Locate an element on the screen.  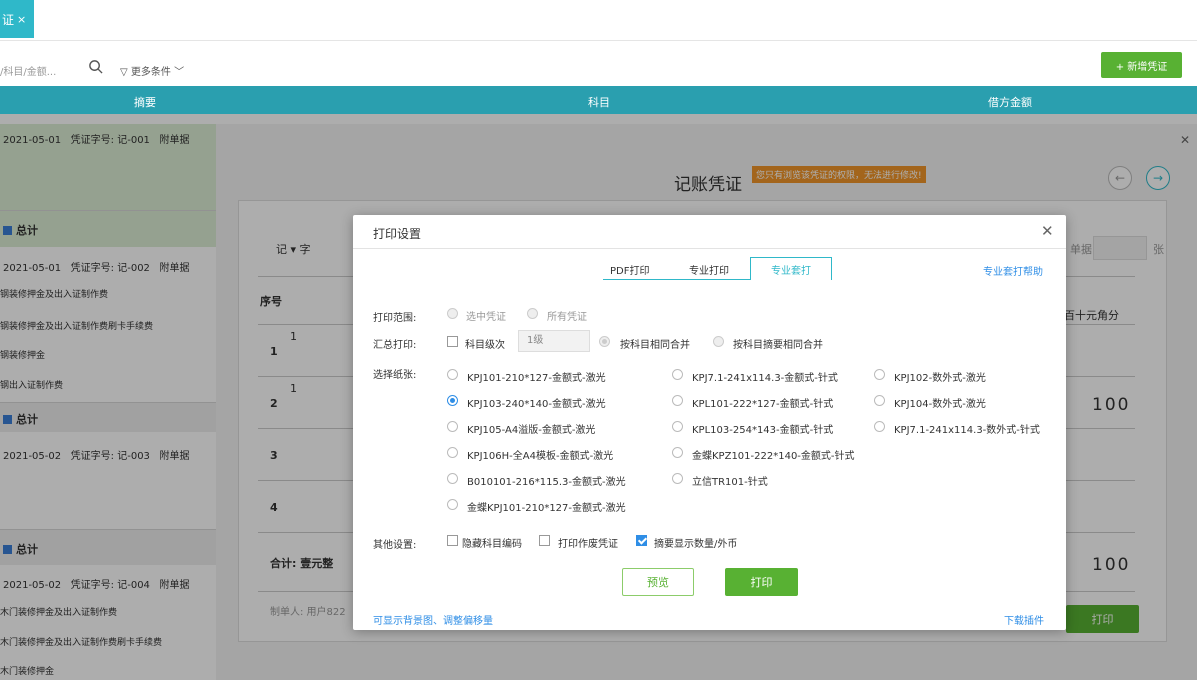
paper-option: KPJ103-240*140-金额式-激光 is located at coordinates (536, 404).